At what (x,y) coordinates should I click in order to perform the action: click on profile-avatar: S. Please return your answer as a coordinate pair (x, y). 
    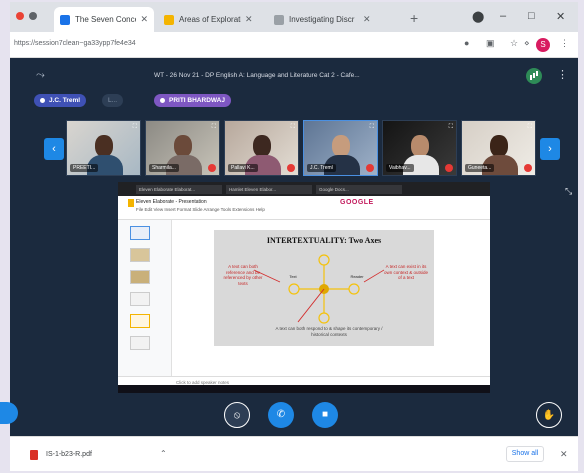
    Looking at the image, I should click on (543, 45).